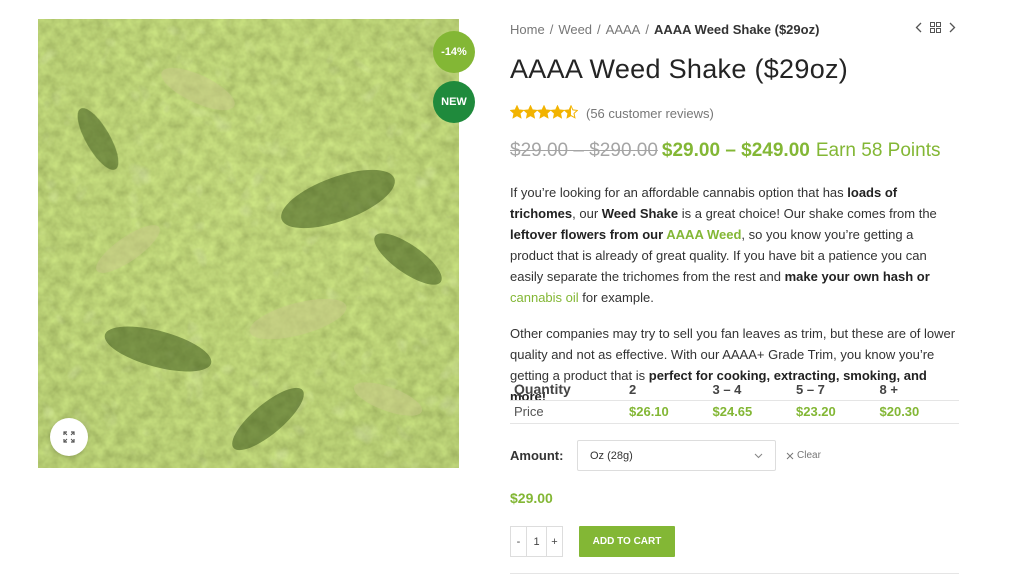 This screenshot has height=581, width=1024. I want to click on add-to-cart-row: - 1 + ADD TO CART, so click(592, 541).